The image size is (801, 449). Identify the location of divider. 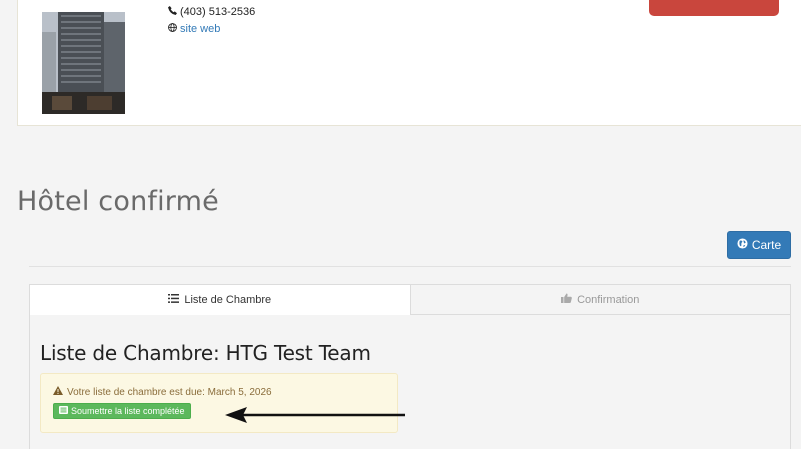
(410, 266).